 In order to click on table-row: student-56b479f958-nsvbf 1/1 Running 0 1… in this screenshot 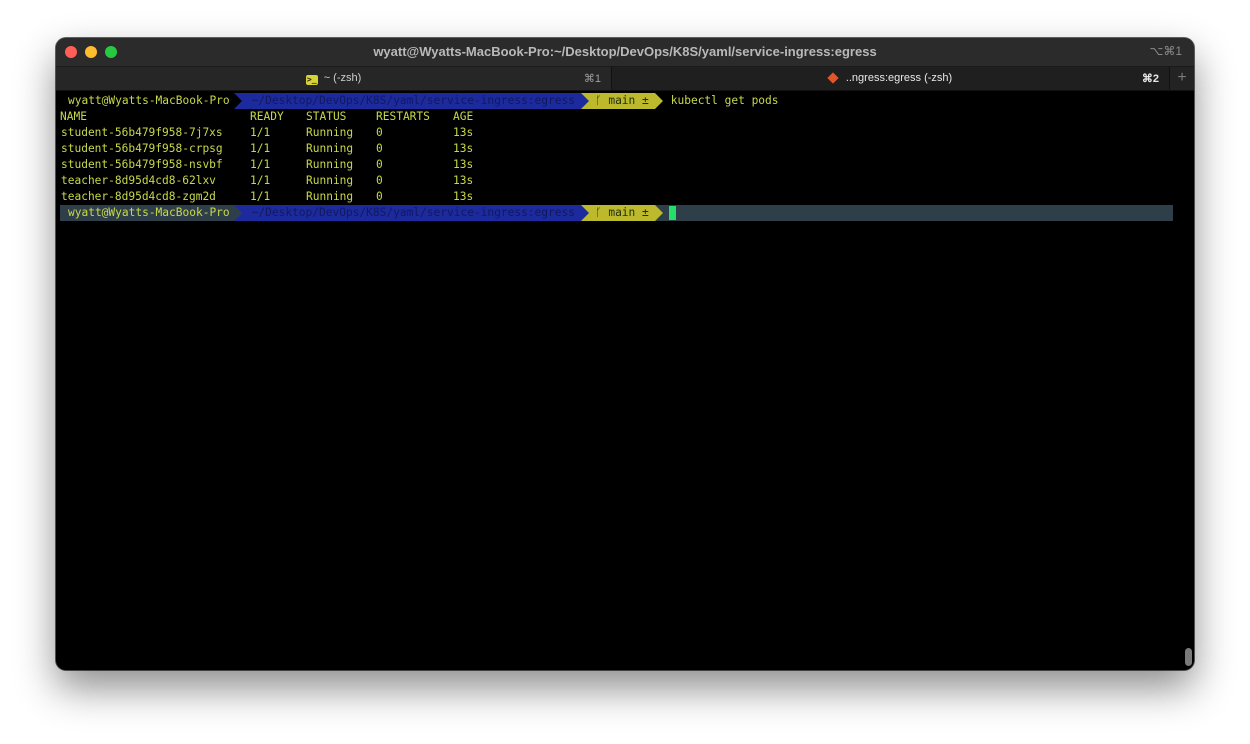, I will do `click(610, 165)`.